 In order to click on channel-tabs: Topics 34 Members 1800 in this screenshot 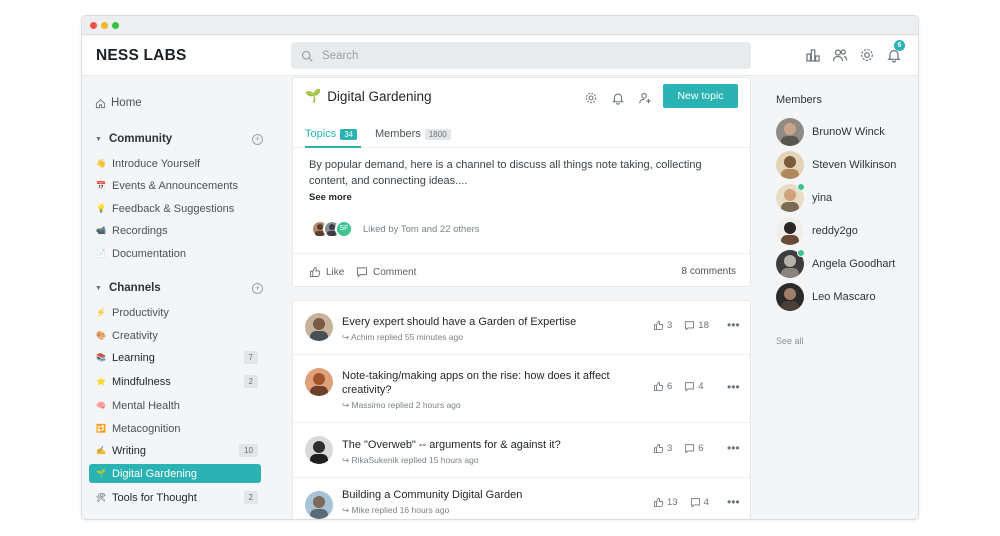, I will do `click(521, 132)`.